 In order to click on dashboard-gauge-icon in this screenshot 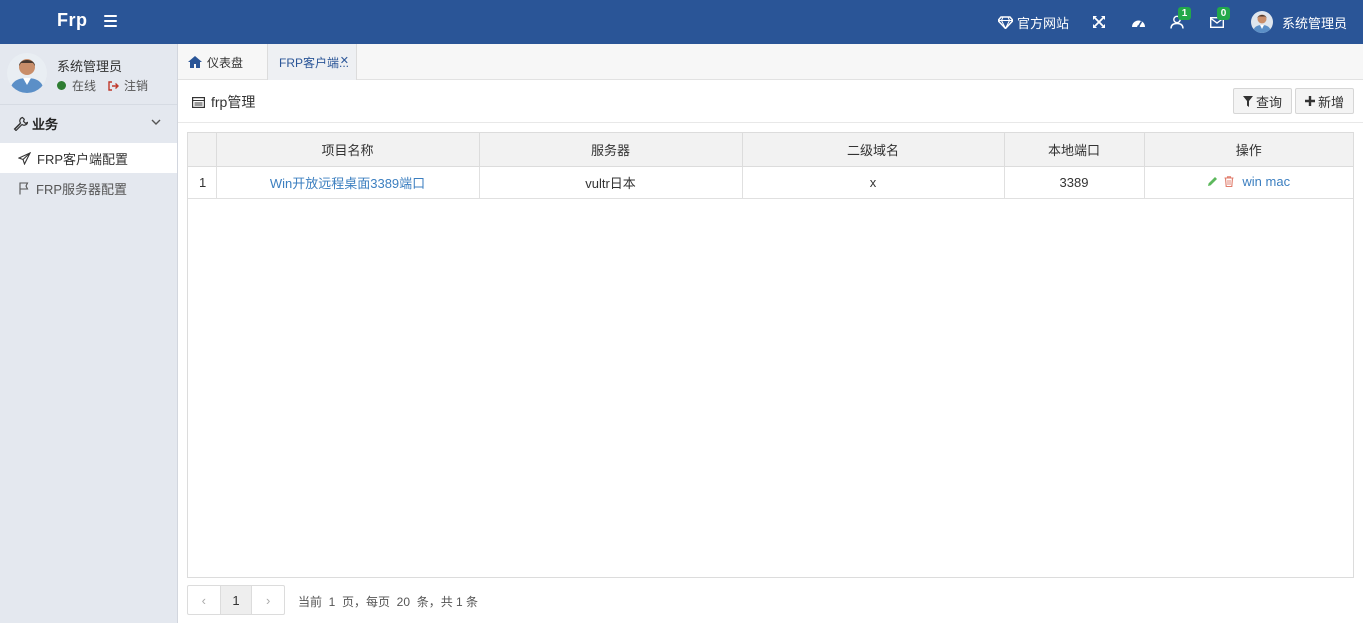, I will do `click(1138, 24)`.